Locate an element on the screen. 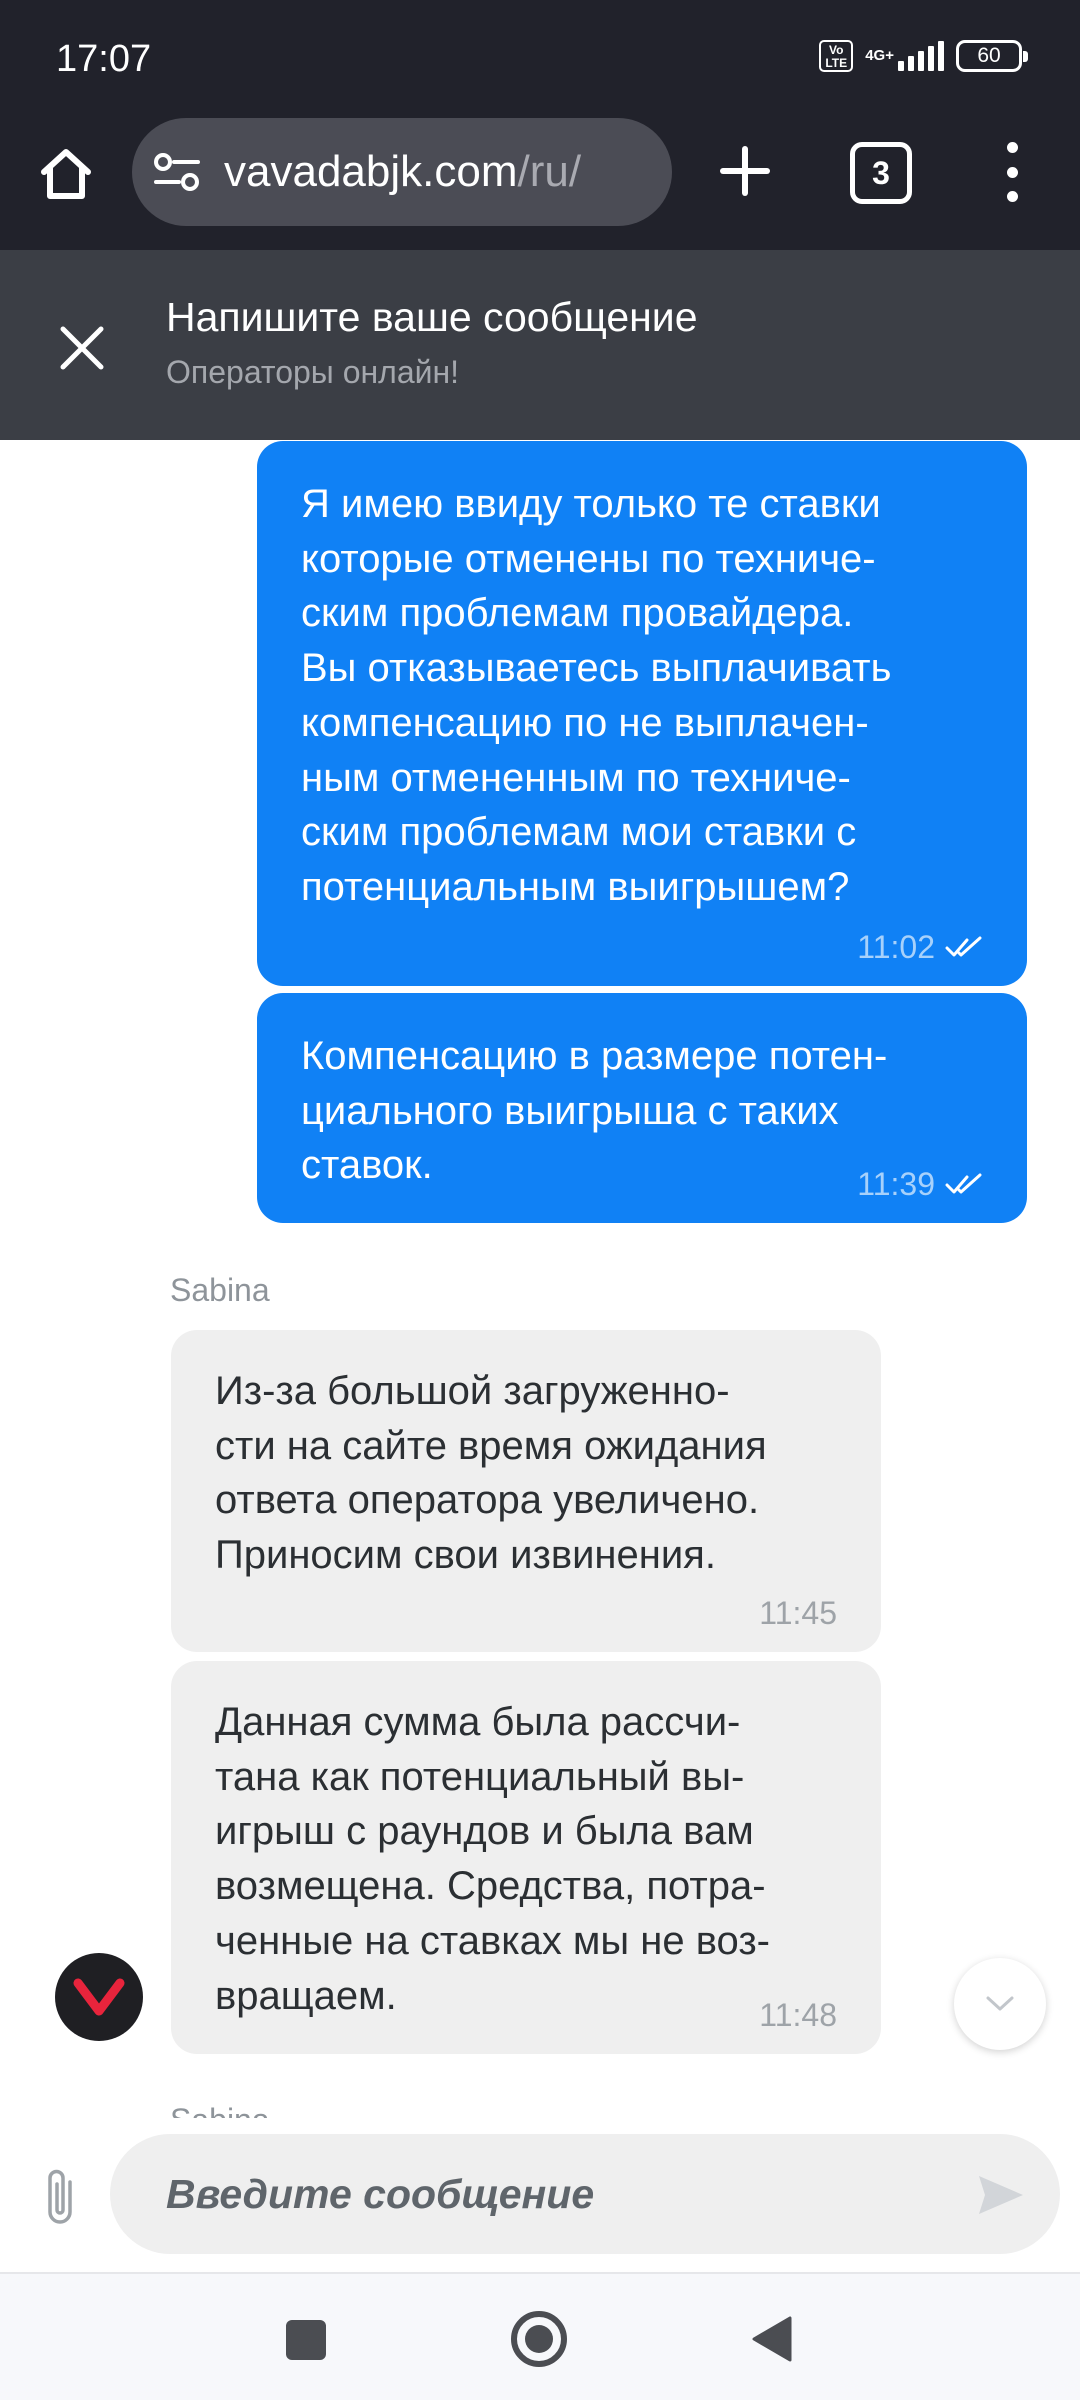 Image resolution: width=1080 pixels, height=2400 pixels. network-type: 4G+ is located at coordinates (904, 56).